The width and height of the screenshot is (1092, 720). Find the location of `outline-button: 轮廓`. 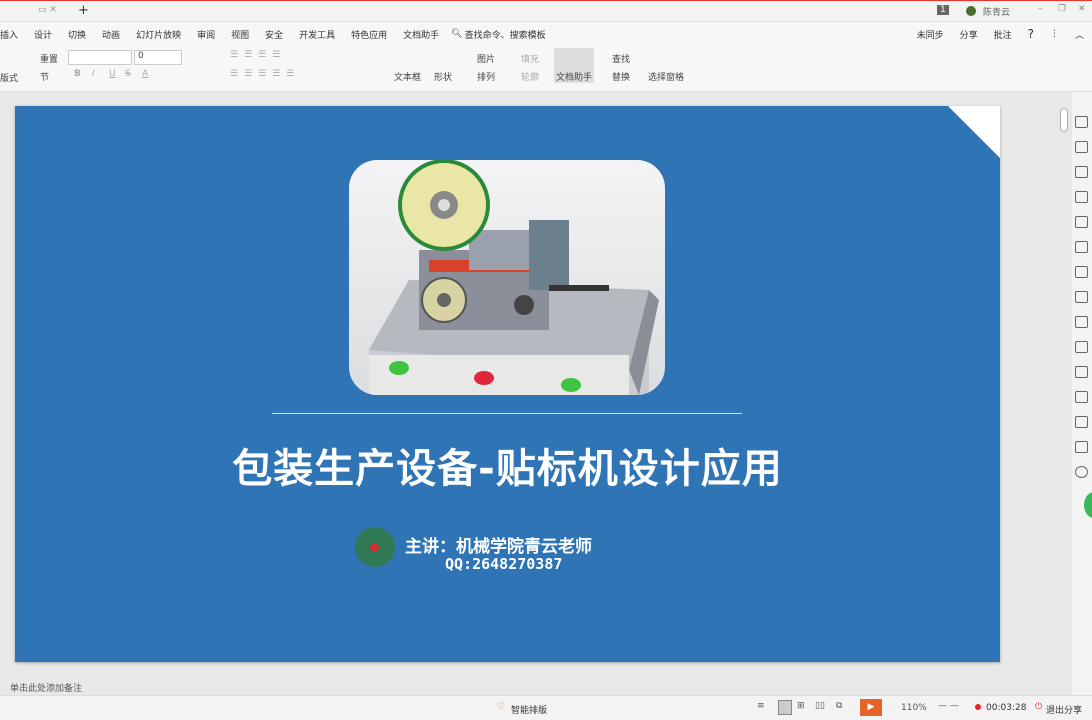

outline-button: 轮廓 is located at coordinates (530, 76).